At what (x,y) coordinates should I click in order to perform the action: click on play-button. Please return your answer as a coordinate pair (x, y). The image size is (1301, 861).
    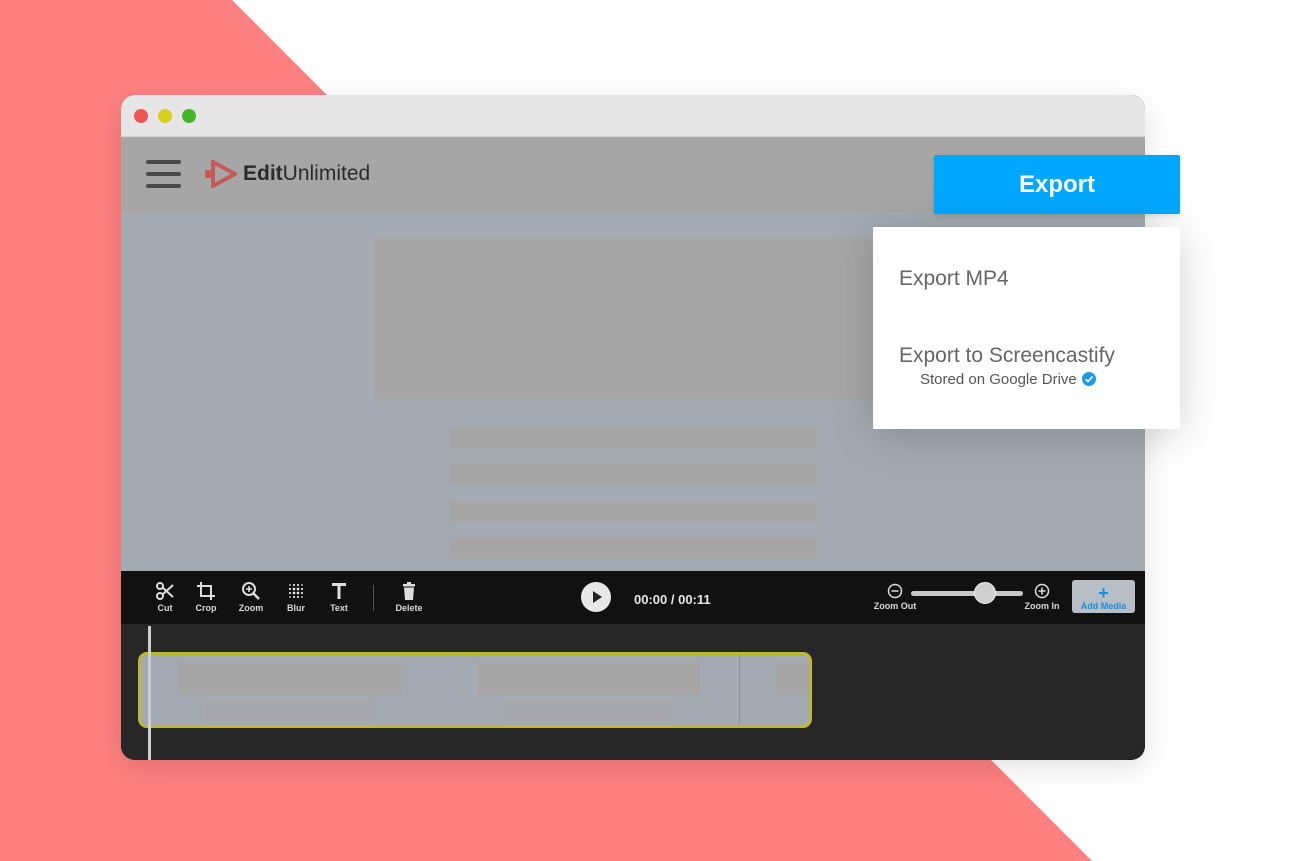
    Looking at the image, I should click on (596, 597).